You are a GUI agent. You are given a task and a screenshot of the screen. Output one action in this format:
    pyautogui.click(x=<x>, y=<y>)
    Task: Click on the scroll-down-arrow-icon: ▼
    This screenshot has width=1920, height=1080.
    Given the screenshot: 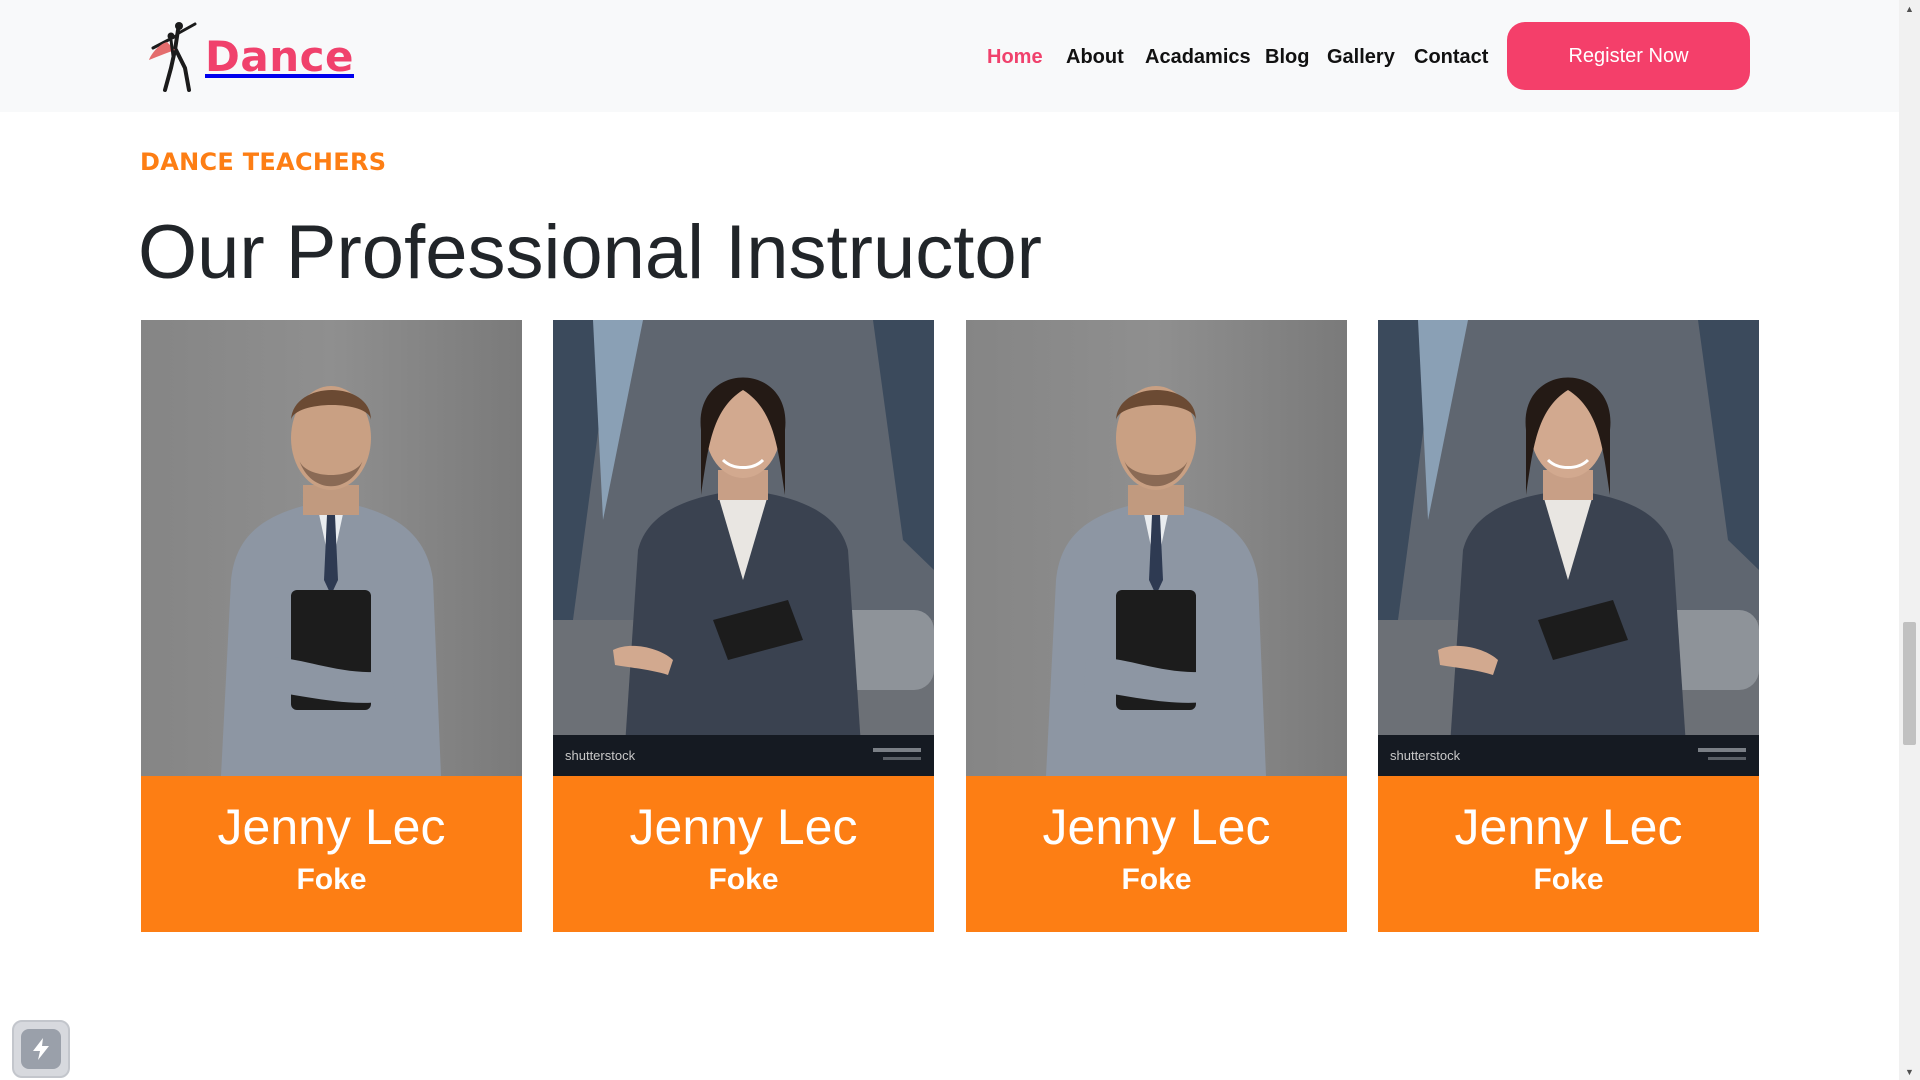 What is the action you would take?
    pyautogui.click(x=1909, y=1071)
    